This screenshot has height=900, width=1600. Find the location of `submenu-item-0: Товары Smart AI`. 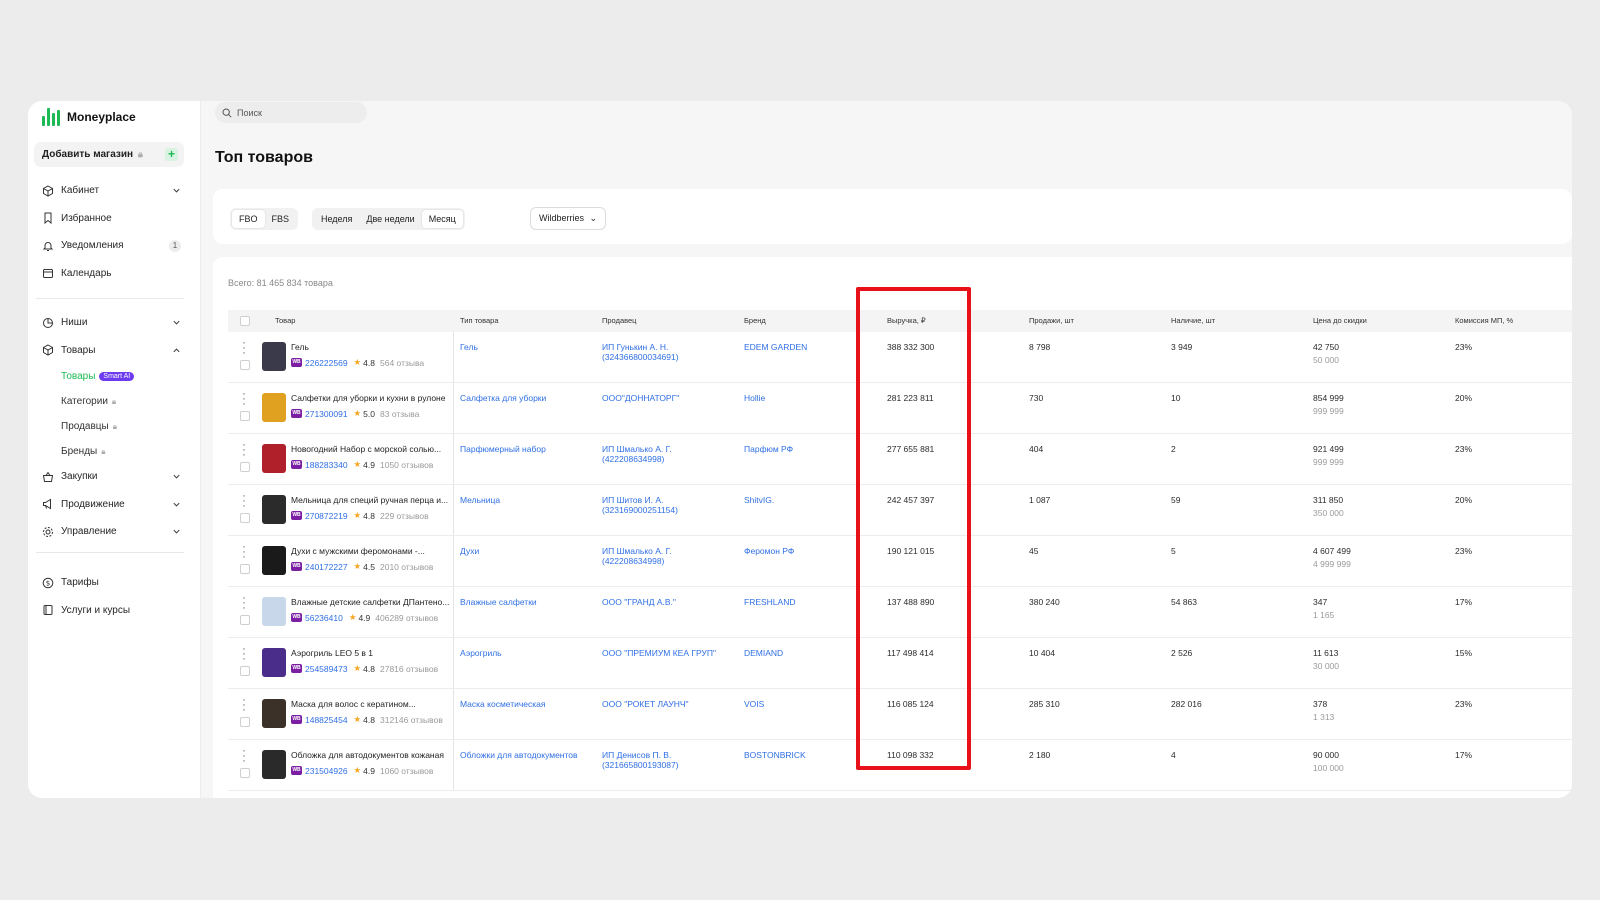

submenu-item-0: Товары Smart AI is located at coordinates (114, 376).